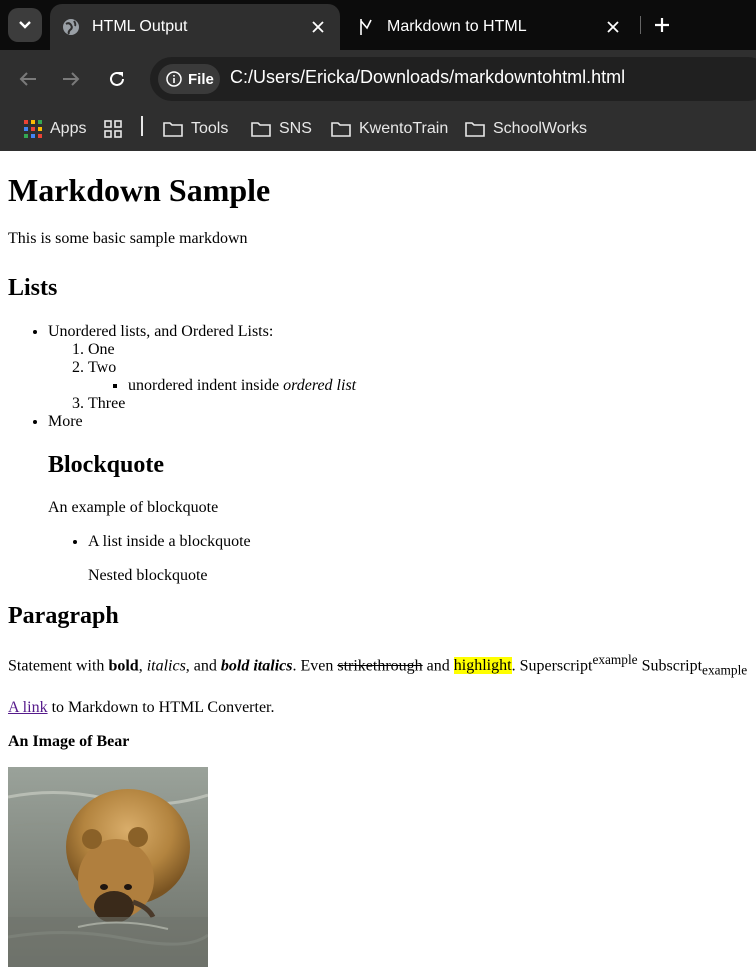  I want to click on bookmark-kwentotrain: KwentoTrain, so click(389, 129).